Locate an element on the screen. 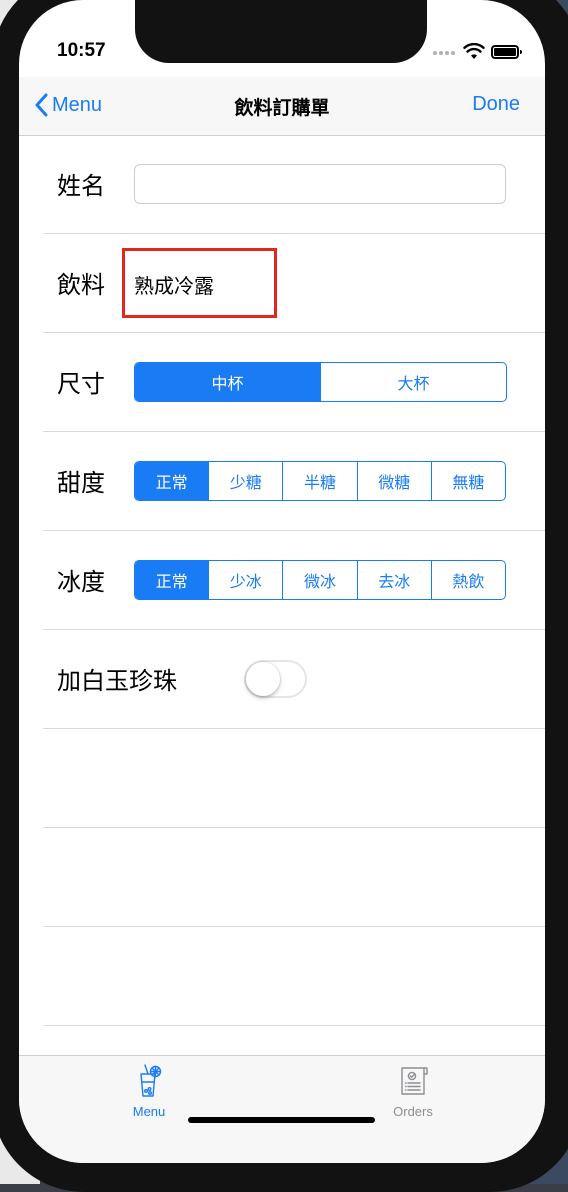 The height and width of the screenshot is (1192, 568). tab-orders: Orders is located at coordinates (413, 1091).